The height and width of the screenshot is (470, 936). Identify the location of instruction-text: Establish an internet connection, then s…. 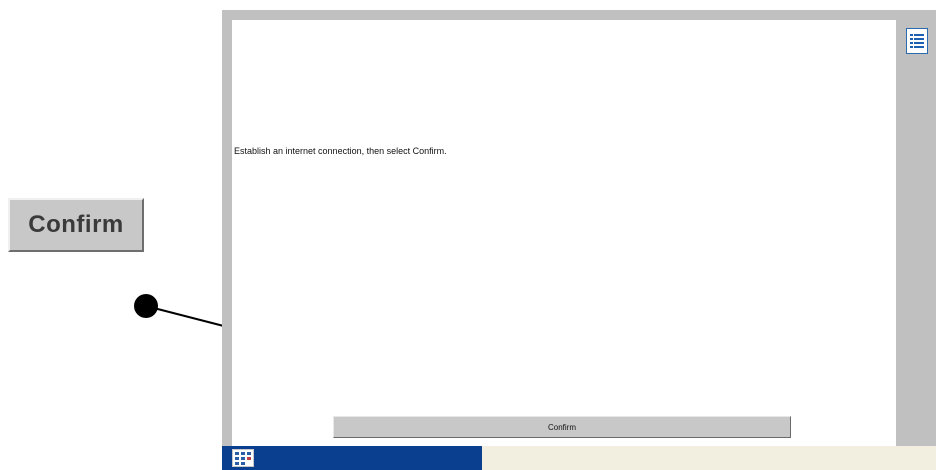
(340, 151).